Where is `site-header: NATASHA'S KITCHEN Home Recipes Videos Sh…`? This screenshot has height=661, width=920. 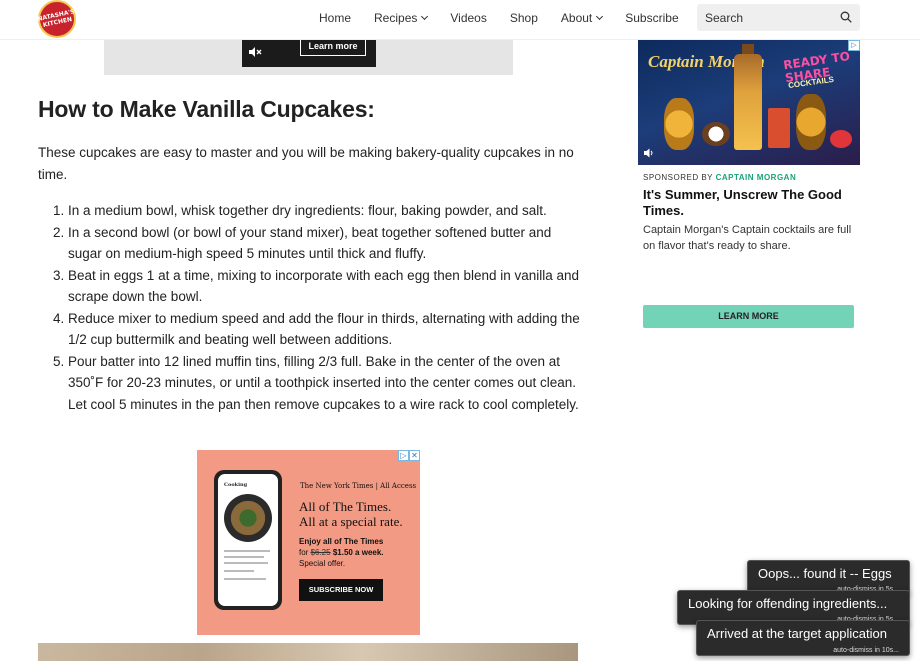 site-header: NATASHA'S KITCHEN Home Recipes Videos Sh… is located at coordinates (460, 20).